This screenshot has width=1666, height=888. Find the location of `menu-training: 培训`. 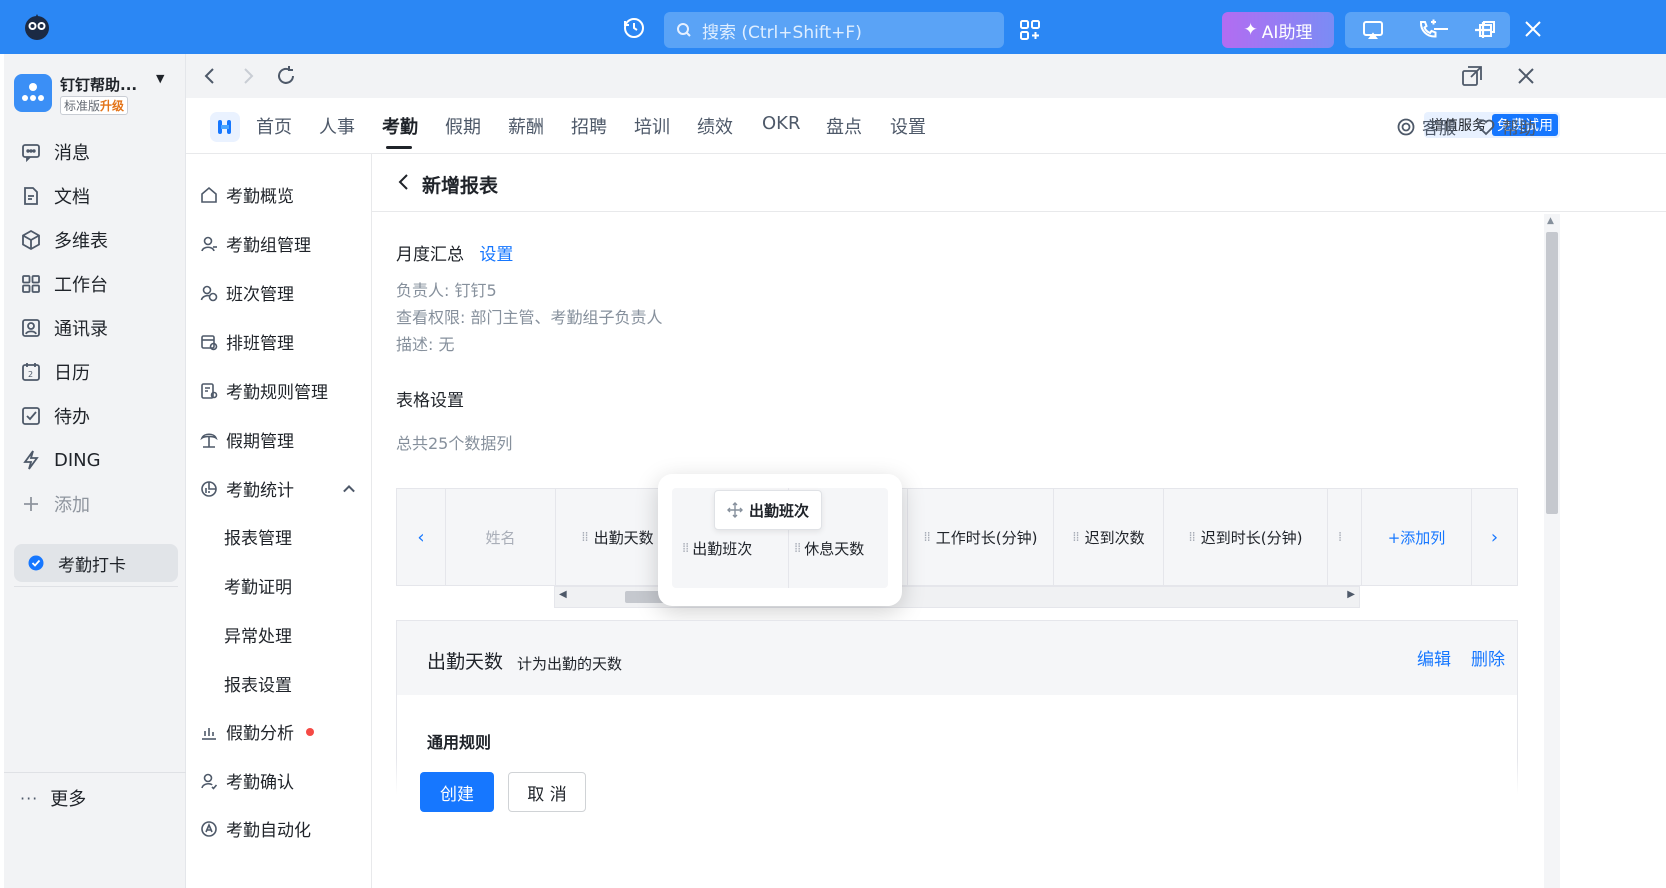

menu-training: 培训 is located at coordinates (652, 126).